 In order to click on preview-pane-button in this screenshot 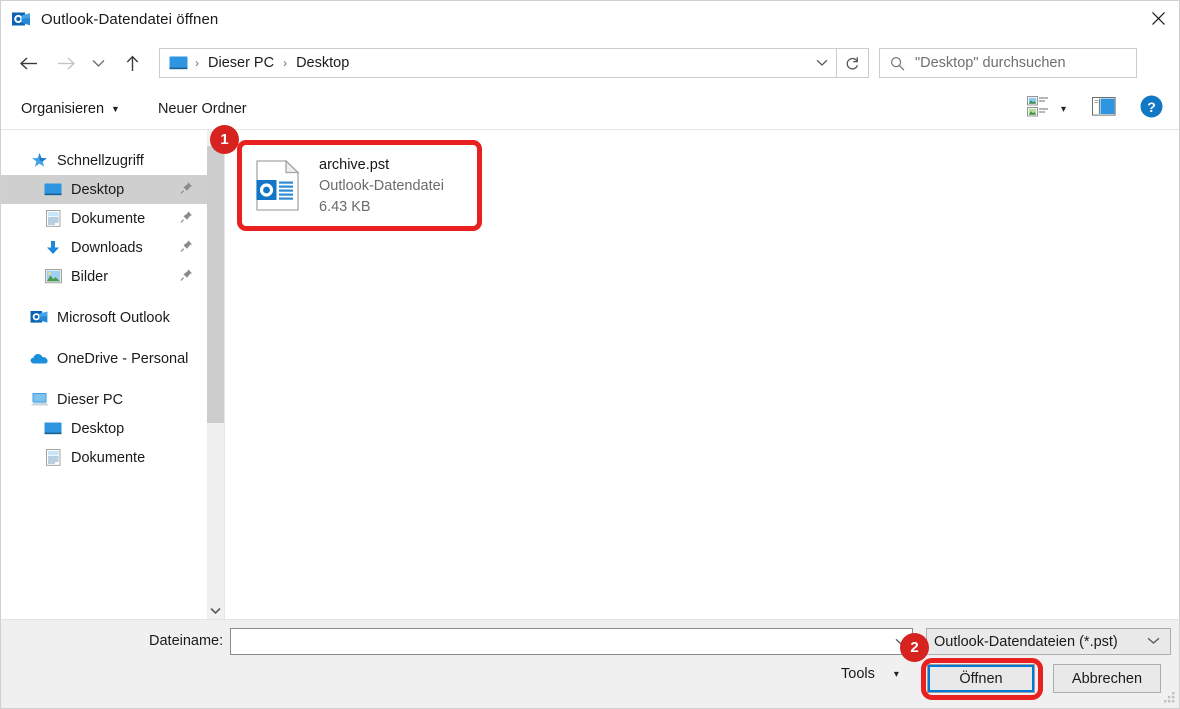, I will do `click(1104, 109)`.